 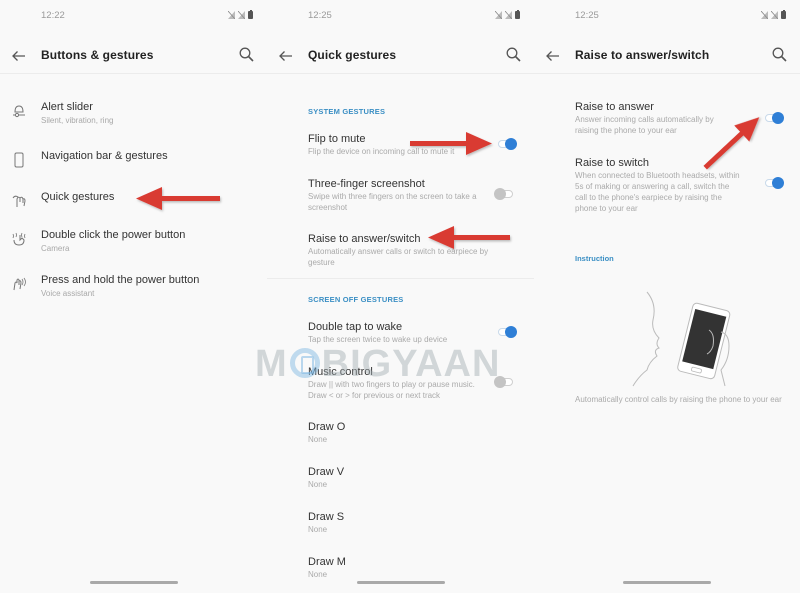 What do you see at coordinates (133, 249) in the screenshot?
I see `menu-item-double-click-power: Double click the power button Camera` at bounding box center [133, 249].